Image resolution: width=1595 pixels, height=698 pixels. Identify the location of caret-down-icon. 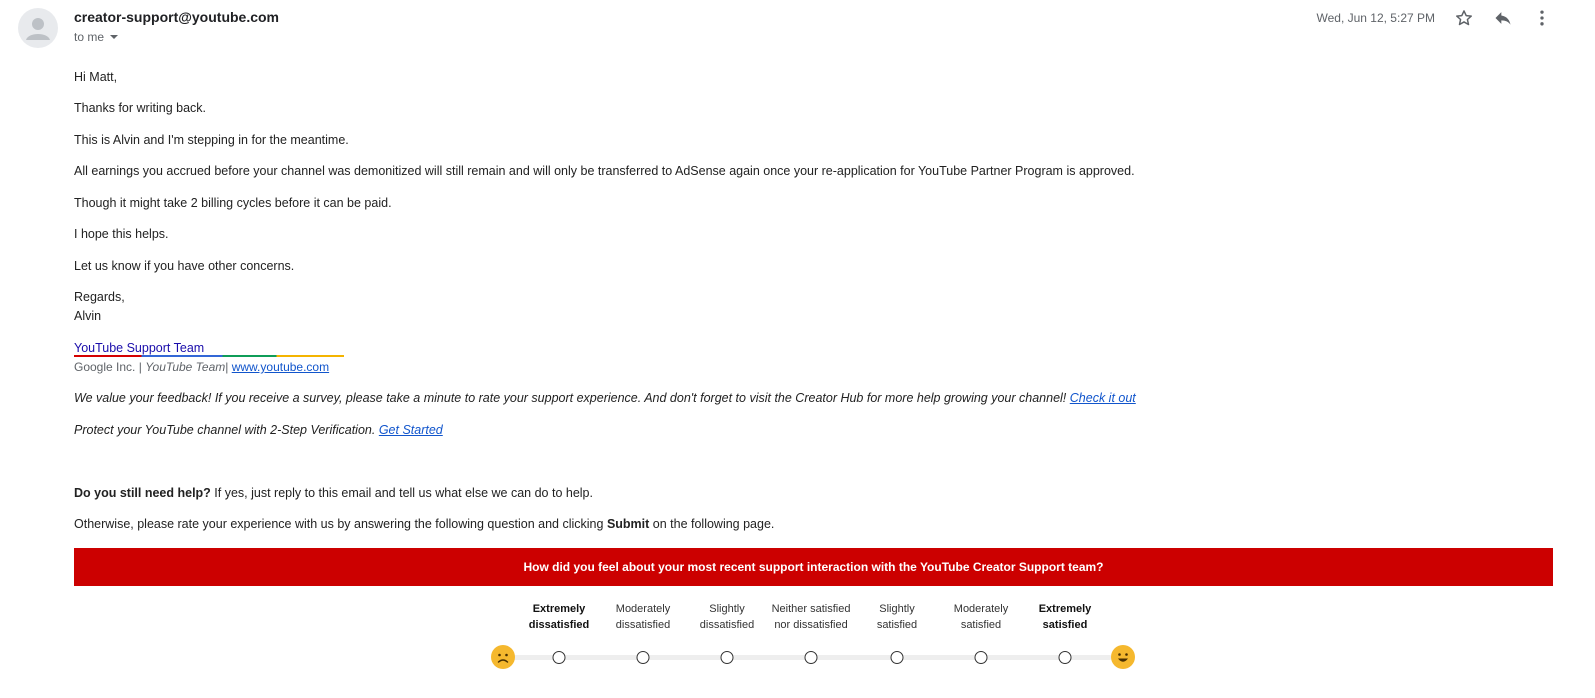
(114, 37).